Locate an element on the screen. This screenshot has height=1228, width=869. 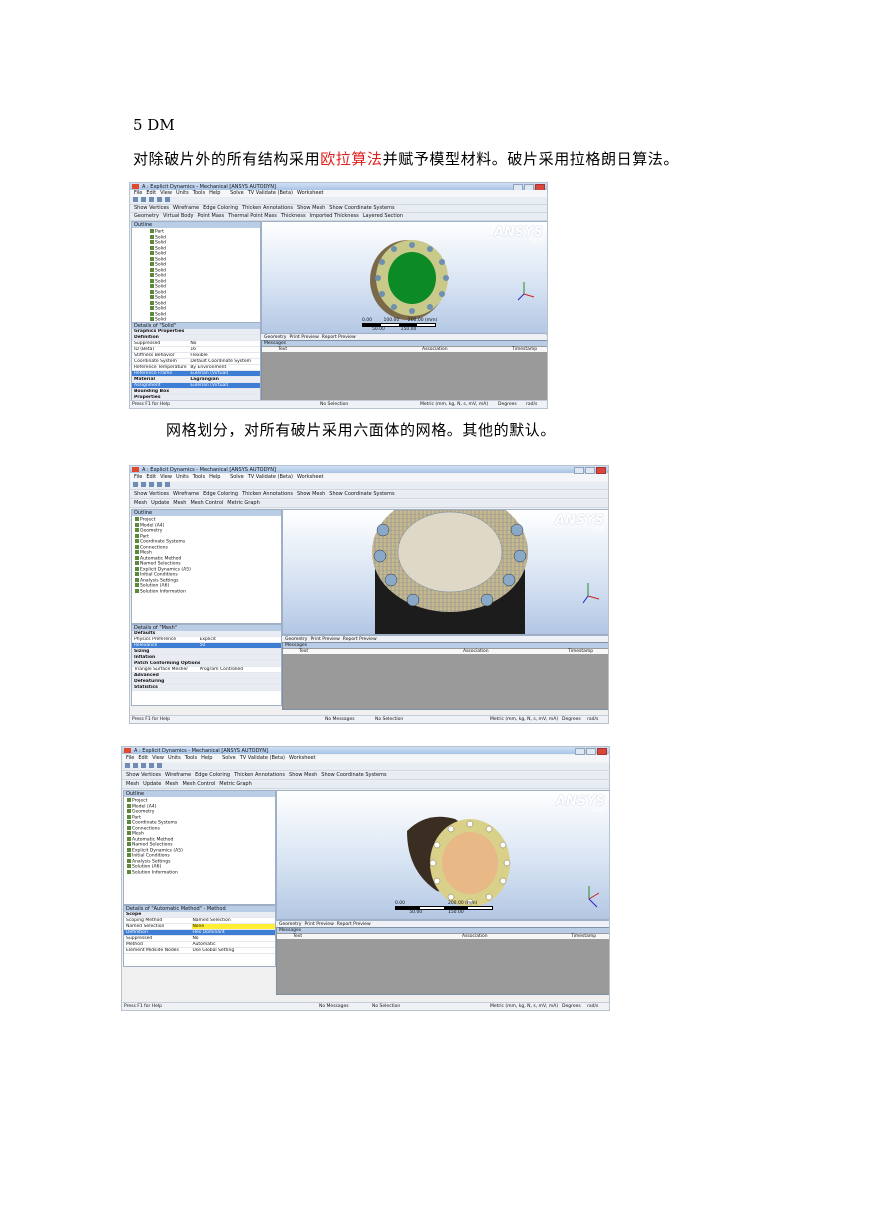
minimize-button is located at coordinates (580, 751).